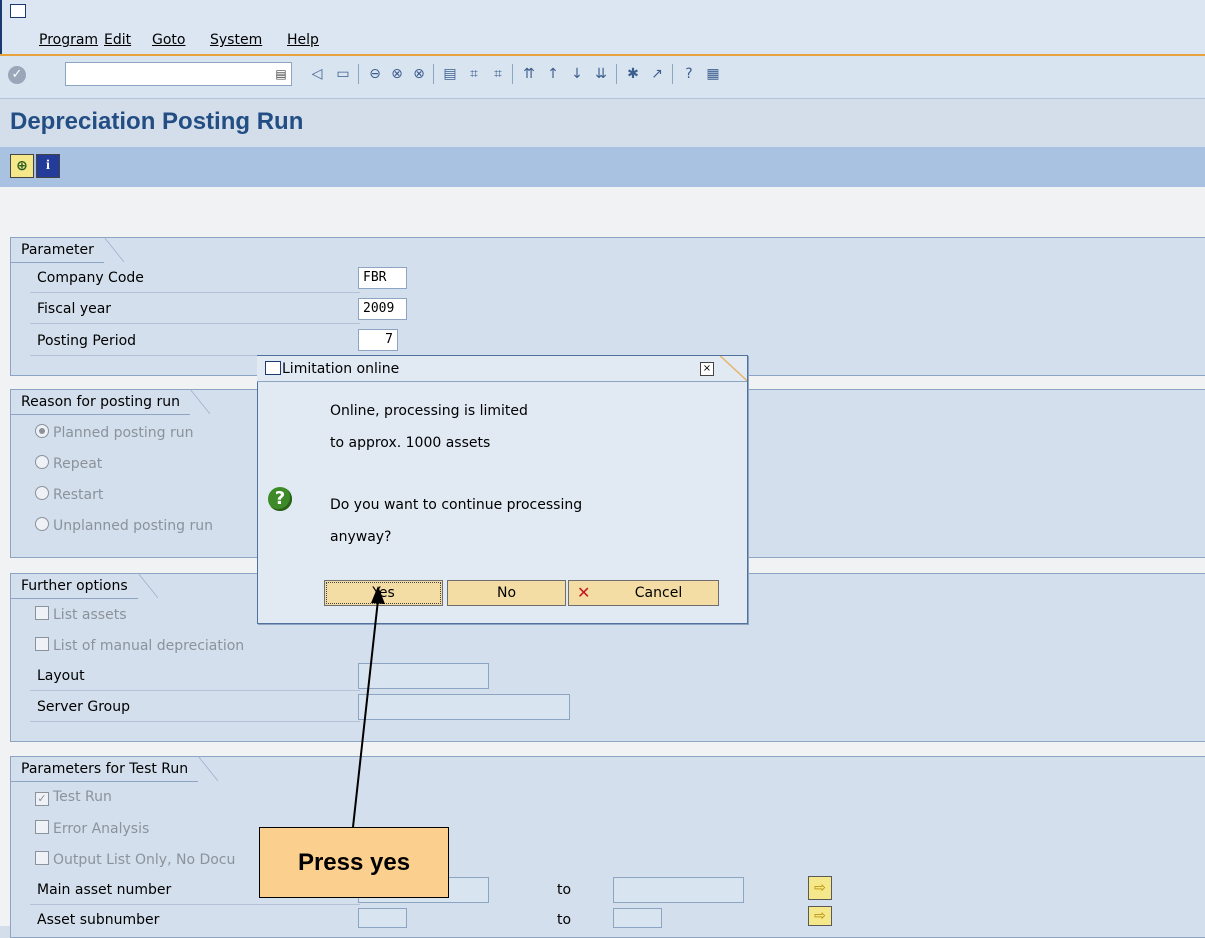 This screenshot has width=1205, height=938. What do you see at coordinates (564, 890) in the screenshot?
I see `to-label: to` at bounding box center [564, 890].